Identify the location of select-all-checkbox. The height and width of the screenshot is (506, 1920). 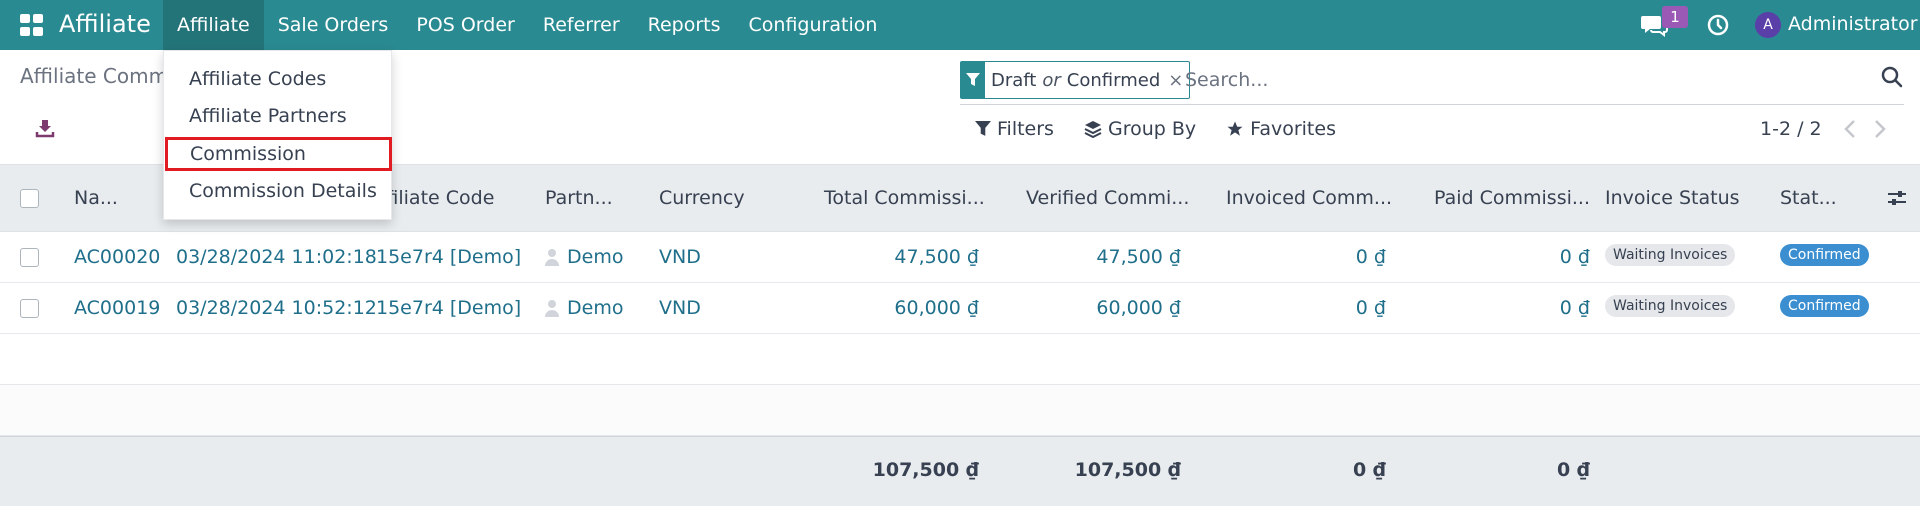
(29, 198).